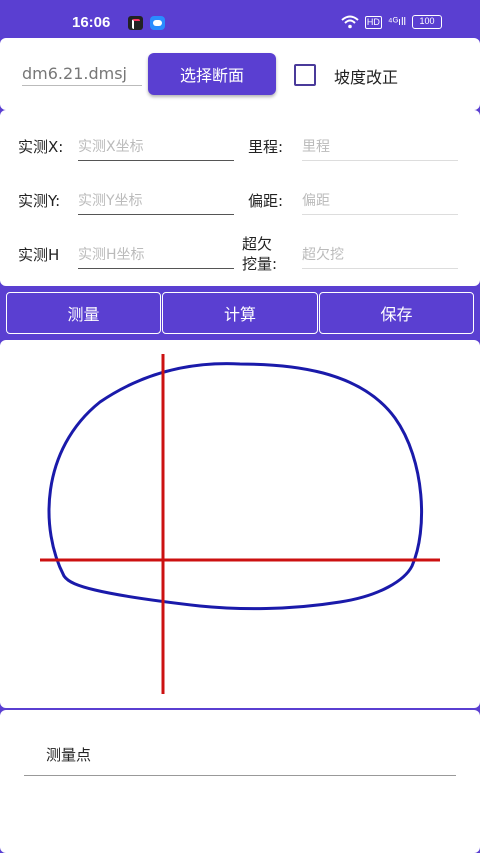 This screenshot has height=853, width=480. Describe the element at coordinates (259, 254) in the screenshot. I see `overbreak-label: 超欠 挖量:` at that location.